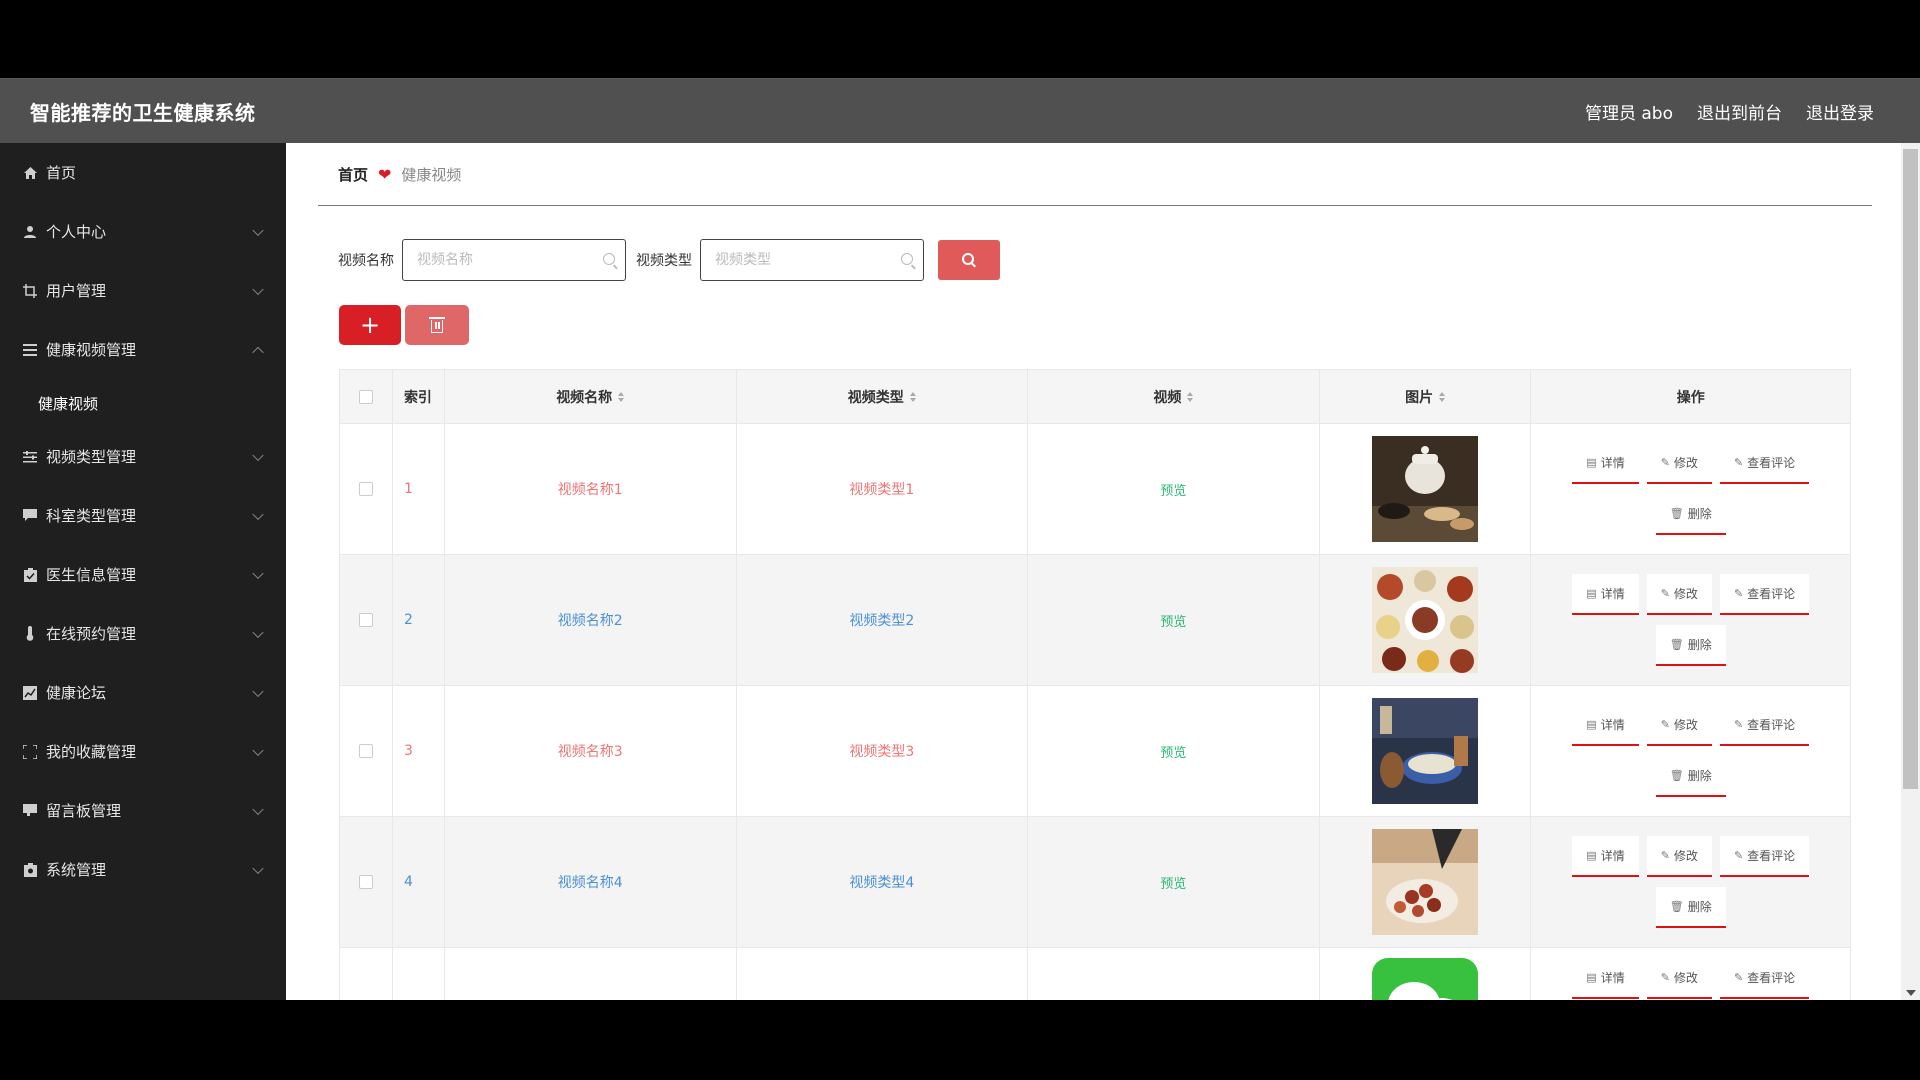 This screenshot has height=1080, width=1920. What do you see at coordinates (143, 349) in the screenshot?
I see `sidebar-item-health-video-management: 健康视频管理` at bounding box center [143, 349].